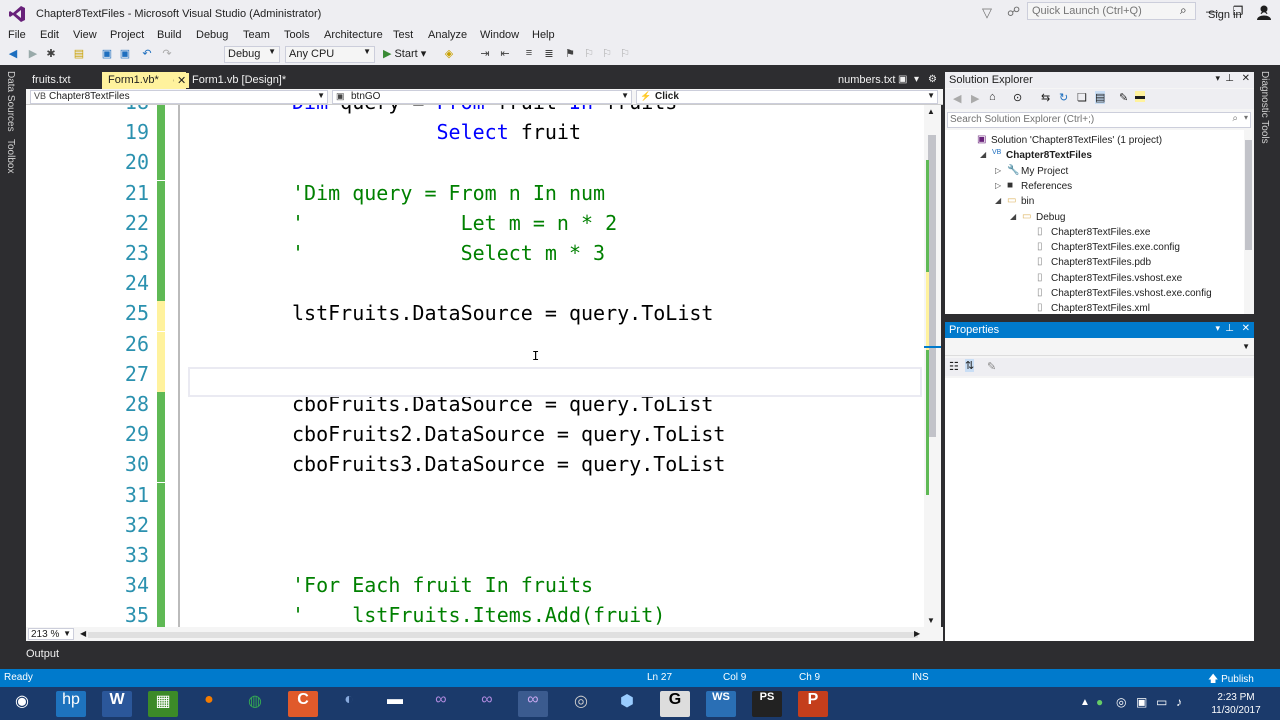 This screenshot has width=1280, height=720. I want to click on menu-analyze: Analyze, so click(447, 35).